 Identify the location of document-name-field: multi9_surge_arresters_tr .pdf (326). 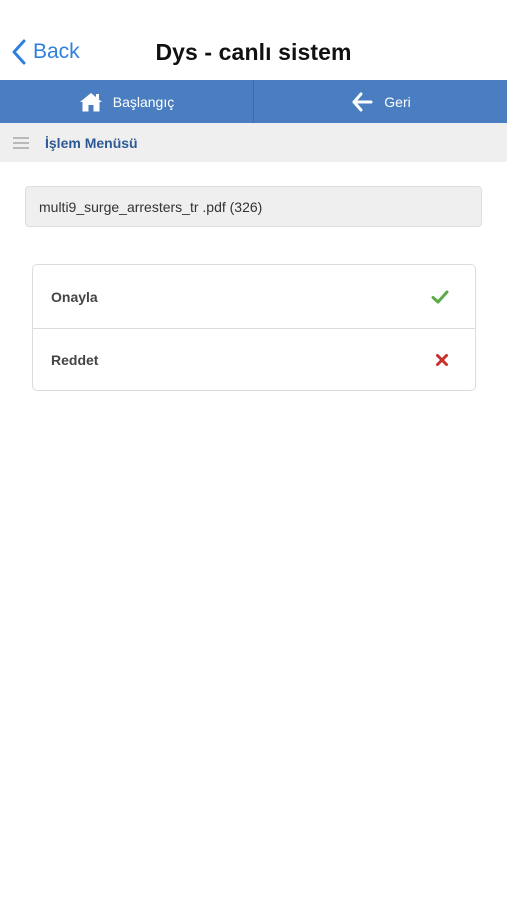
(253, 206).